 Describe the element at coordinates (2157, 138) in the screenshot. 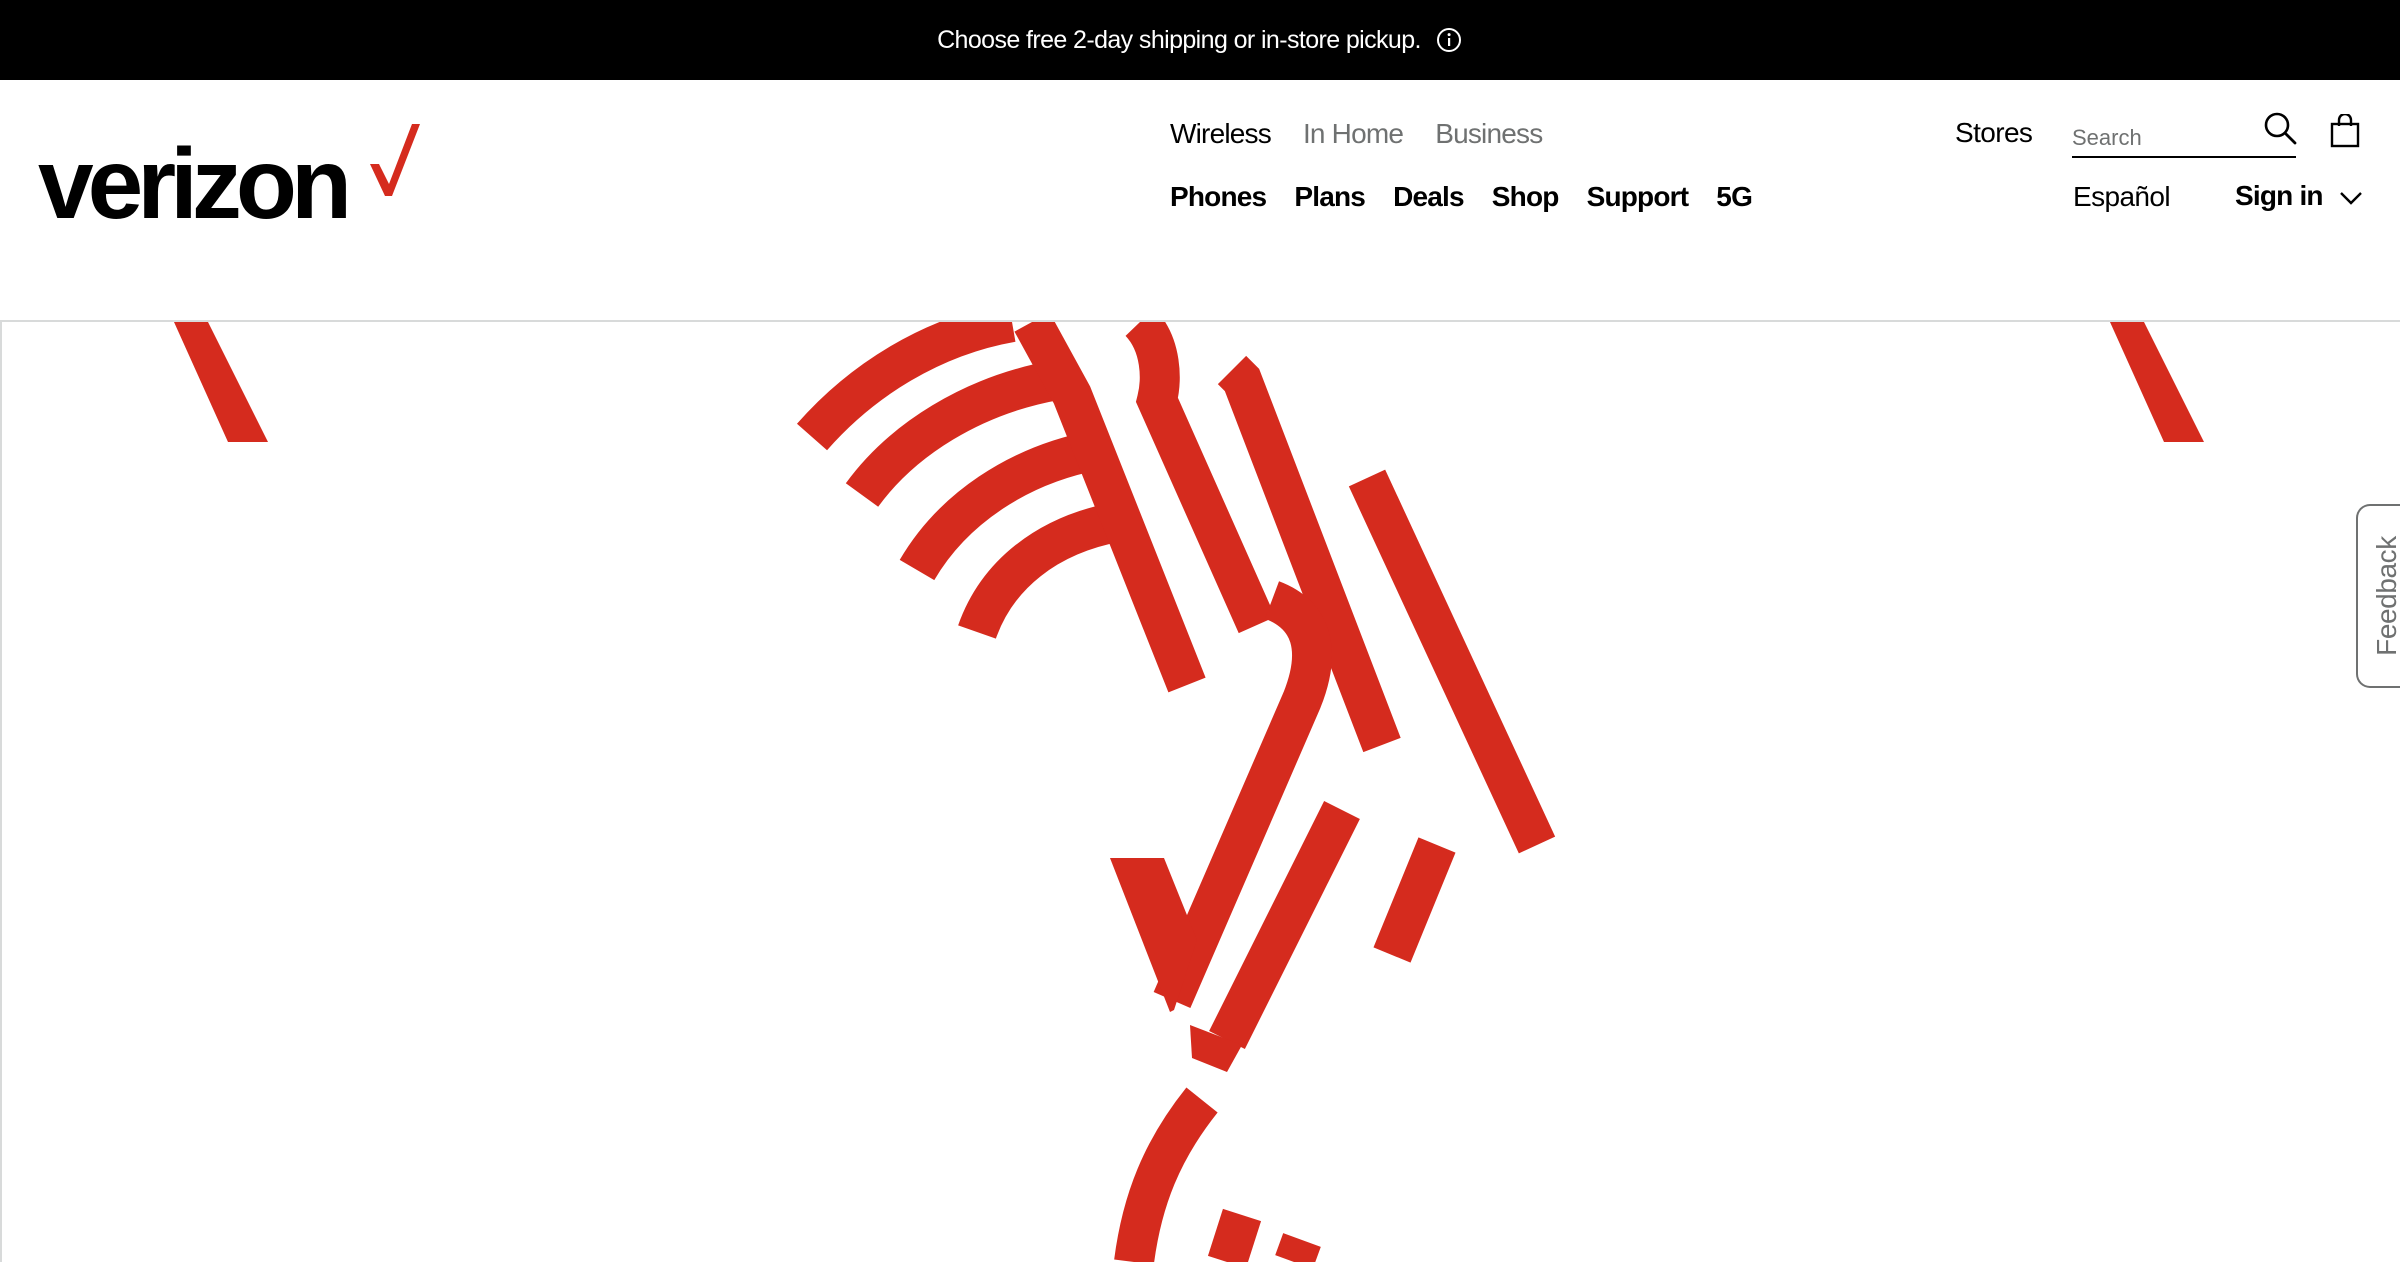

I see `search-input` at that location.